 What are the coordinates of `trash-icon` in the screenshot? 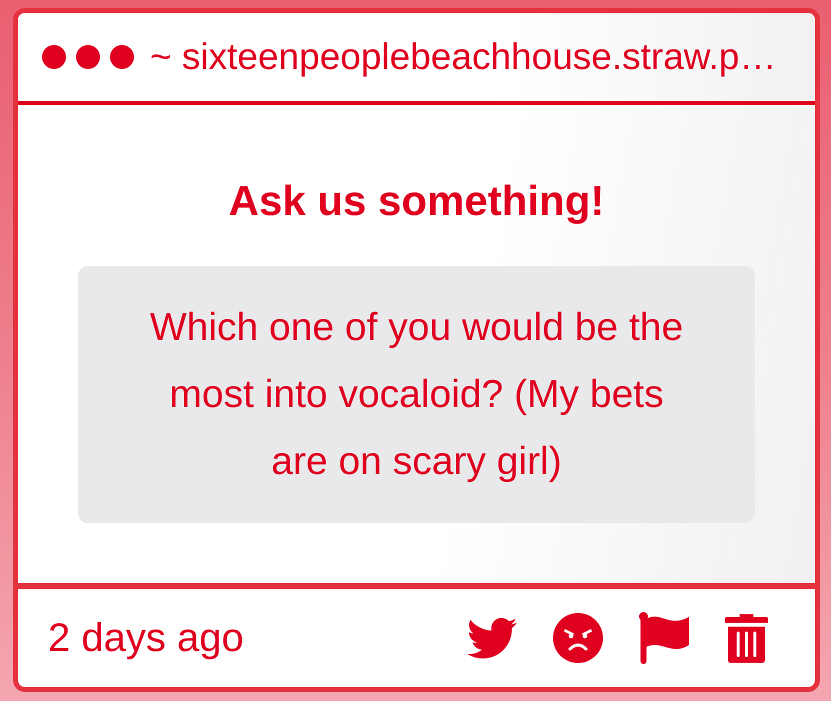 It's located at (746, 638).